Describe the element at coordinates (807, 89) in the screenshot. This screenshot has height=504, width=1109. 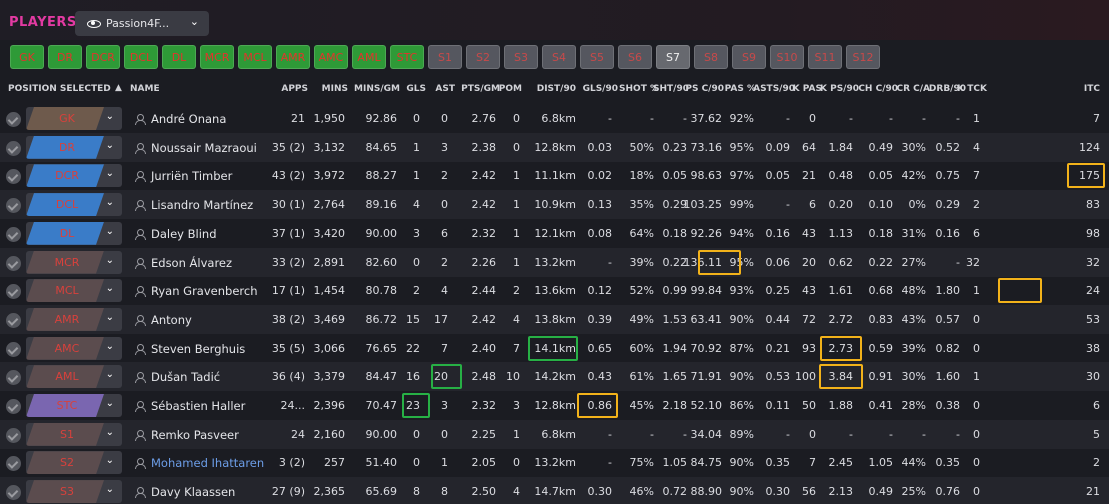
I see `column-header-k-pas: K PAS` at that location.